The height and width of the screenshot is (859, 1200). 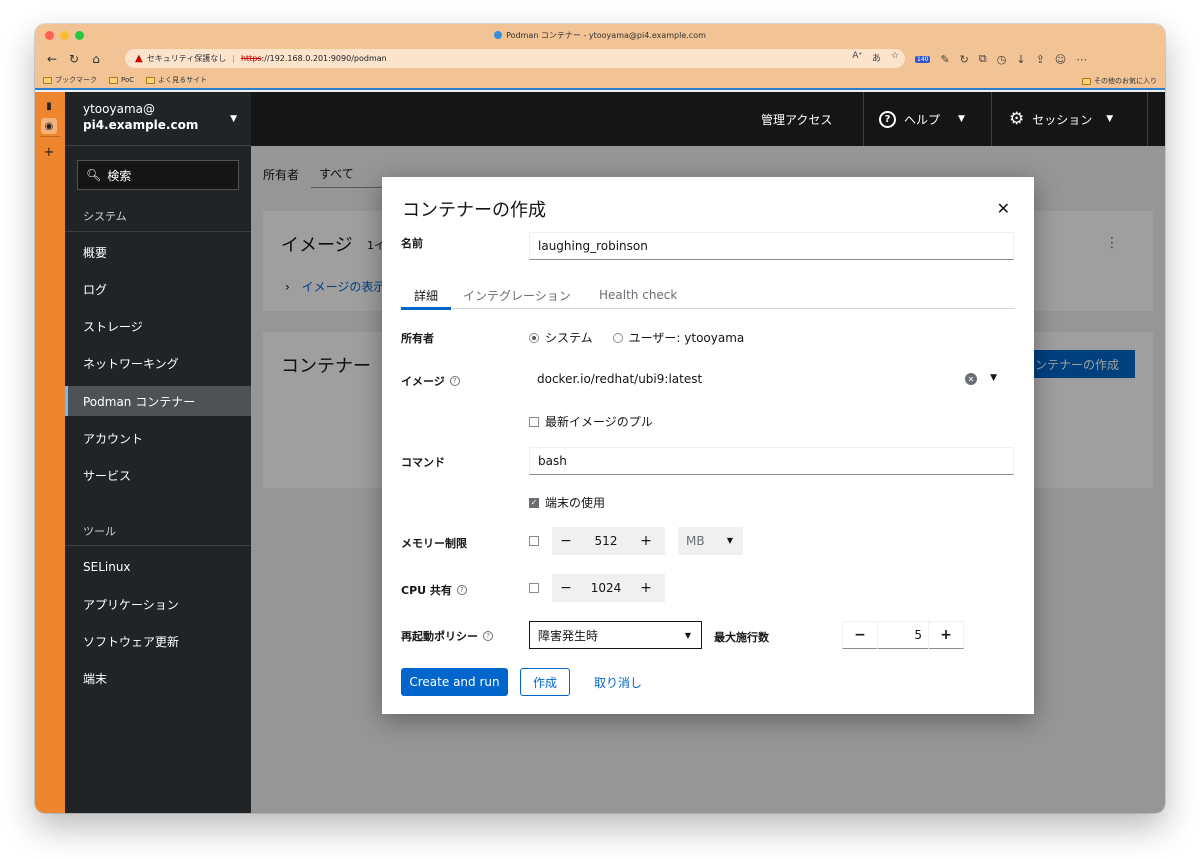 What do you see at coordinates (534, 588) in the screenshot?
I see `cpu-checkbox` at bounding box center [534, 588].